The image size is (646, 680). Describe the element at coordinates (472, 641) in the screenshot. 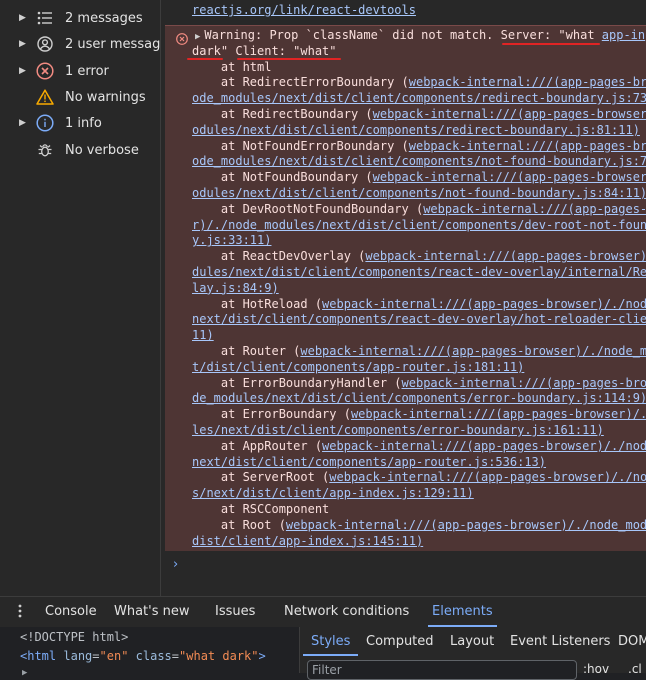

I see `tab-layout: Layout` at that location.